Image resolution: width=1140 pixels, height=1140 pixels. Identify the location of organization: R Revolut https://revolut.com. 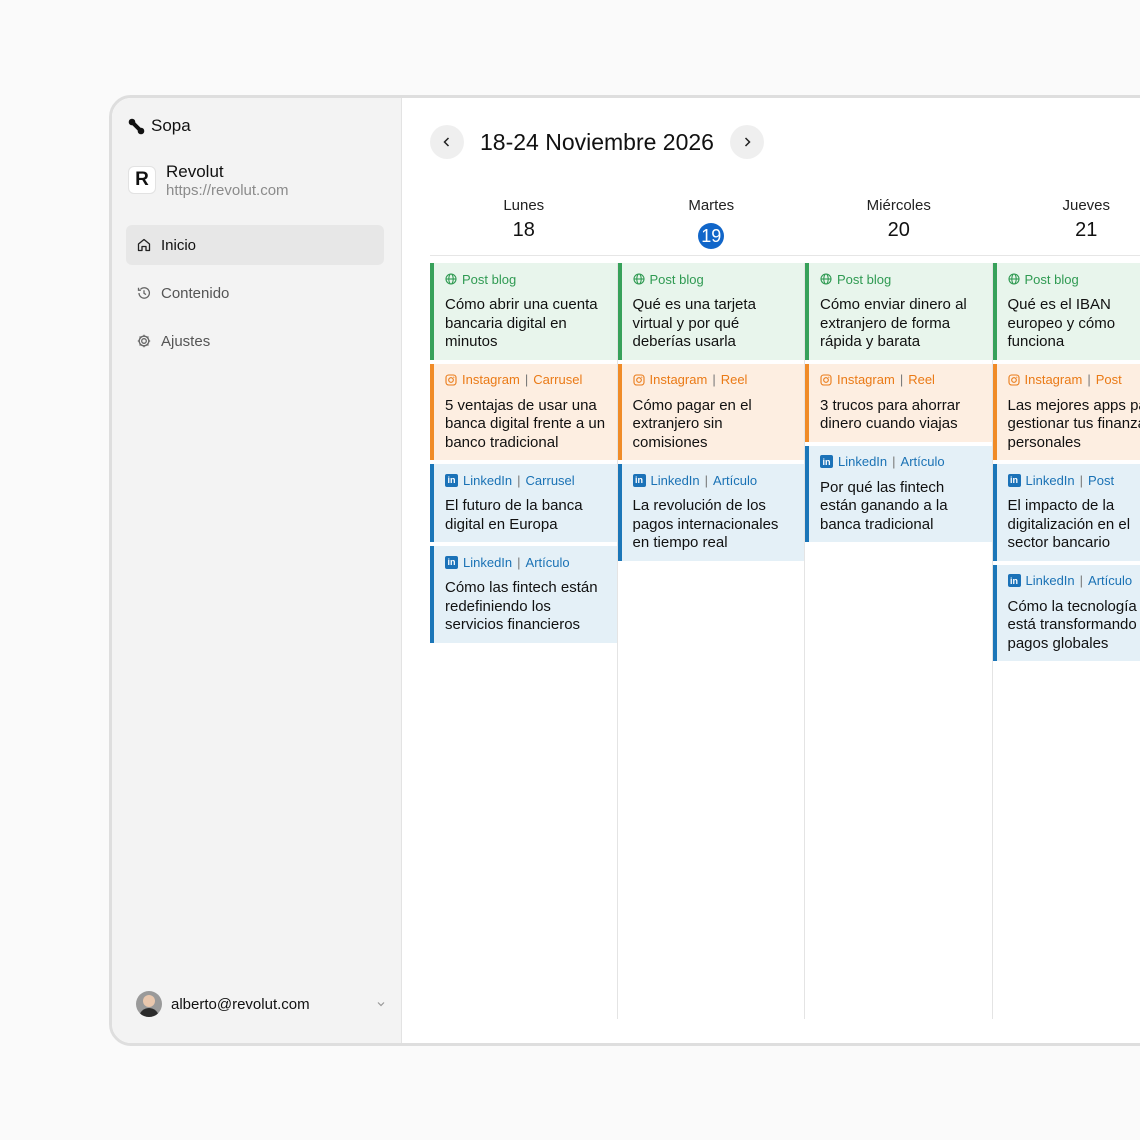
(208, 181).